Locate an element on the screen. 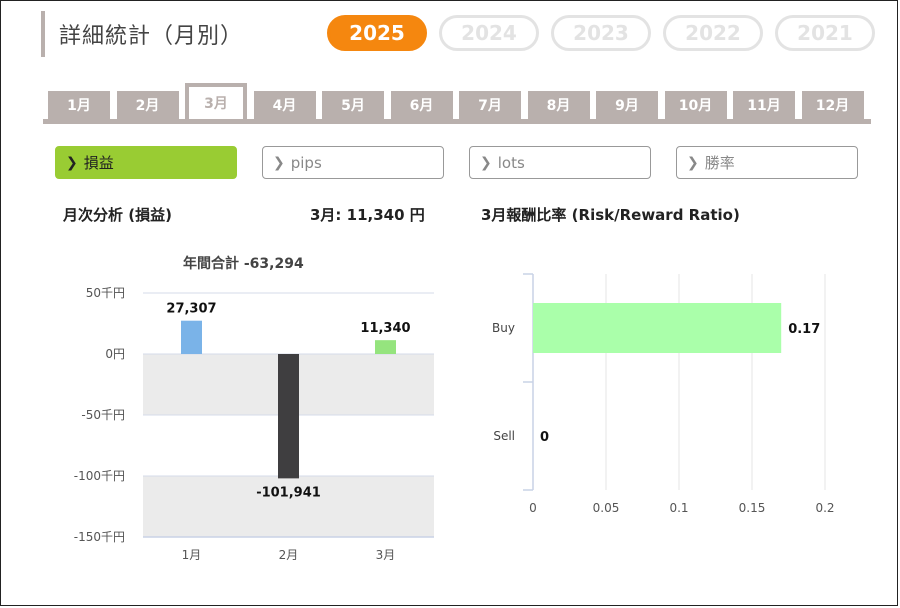  data-label: 0 is located at coordinates (544, 437).